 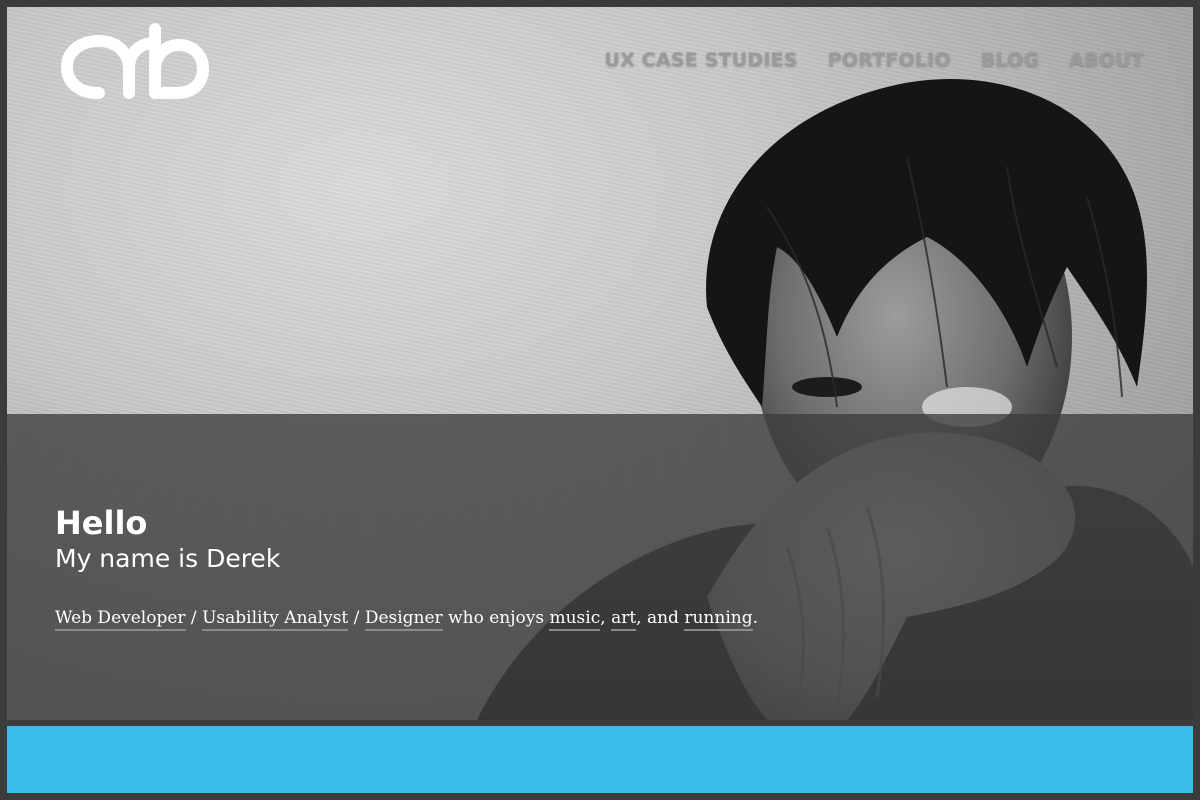 I want to click on accent-strip, so click(x=600, y=759).